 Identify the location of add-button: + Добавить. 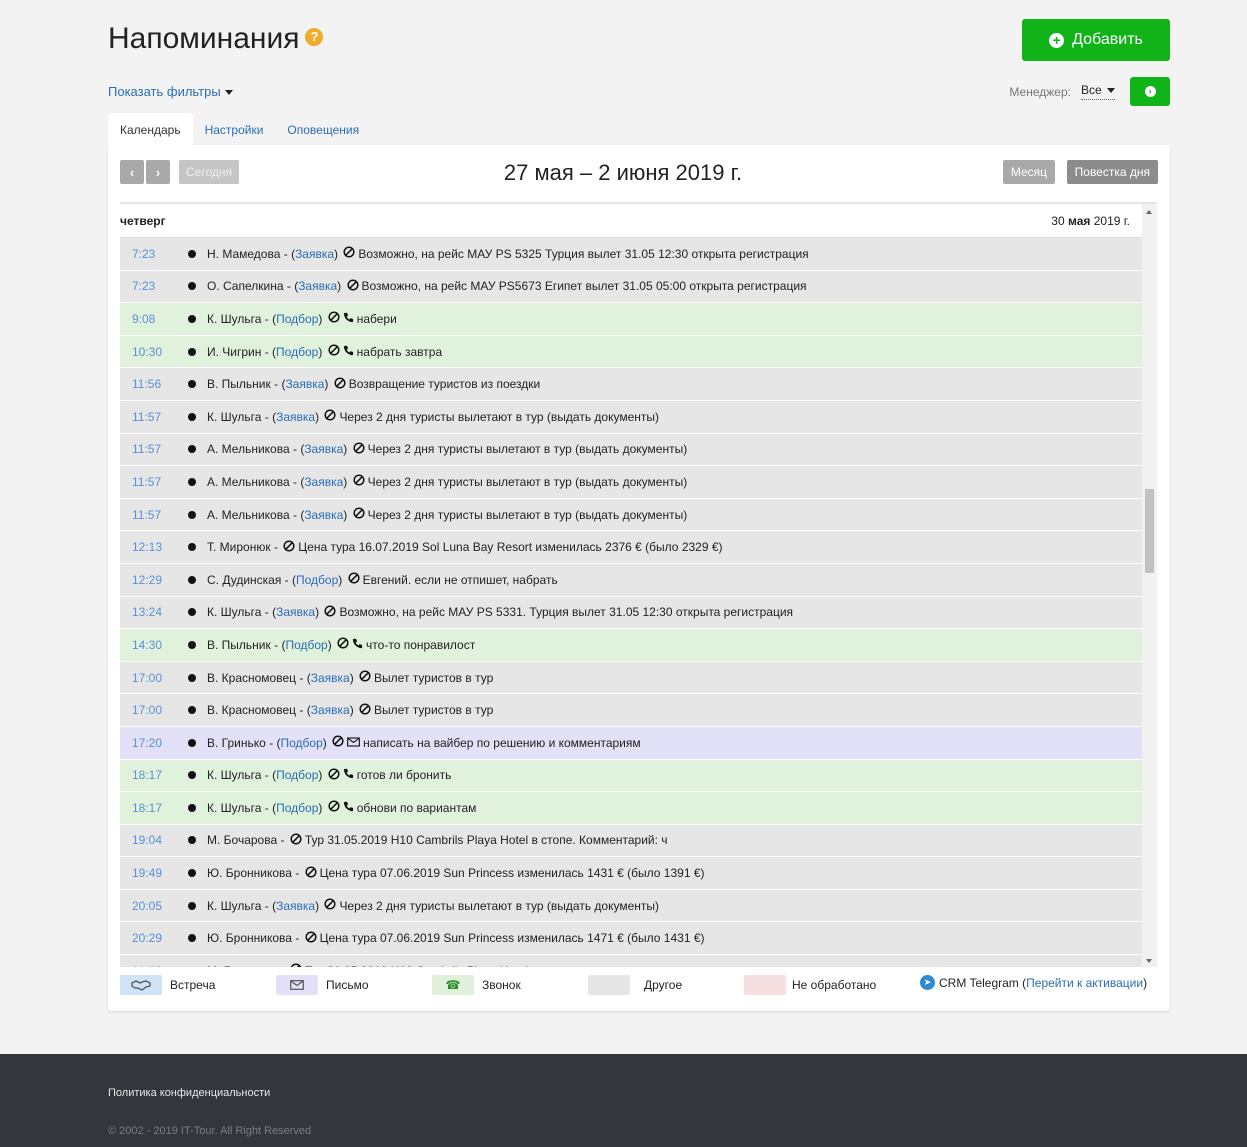
(1096, 40).